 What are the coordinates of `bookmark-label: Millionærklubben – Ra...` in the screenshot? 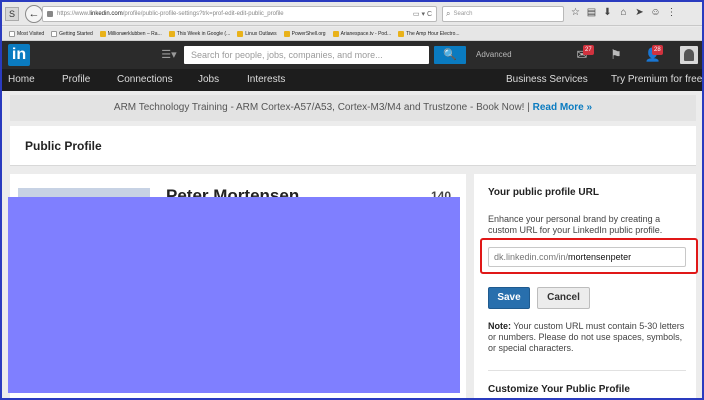 It's located at (134, 33).